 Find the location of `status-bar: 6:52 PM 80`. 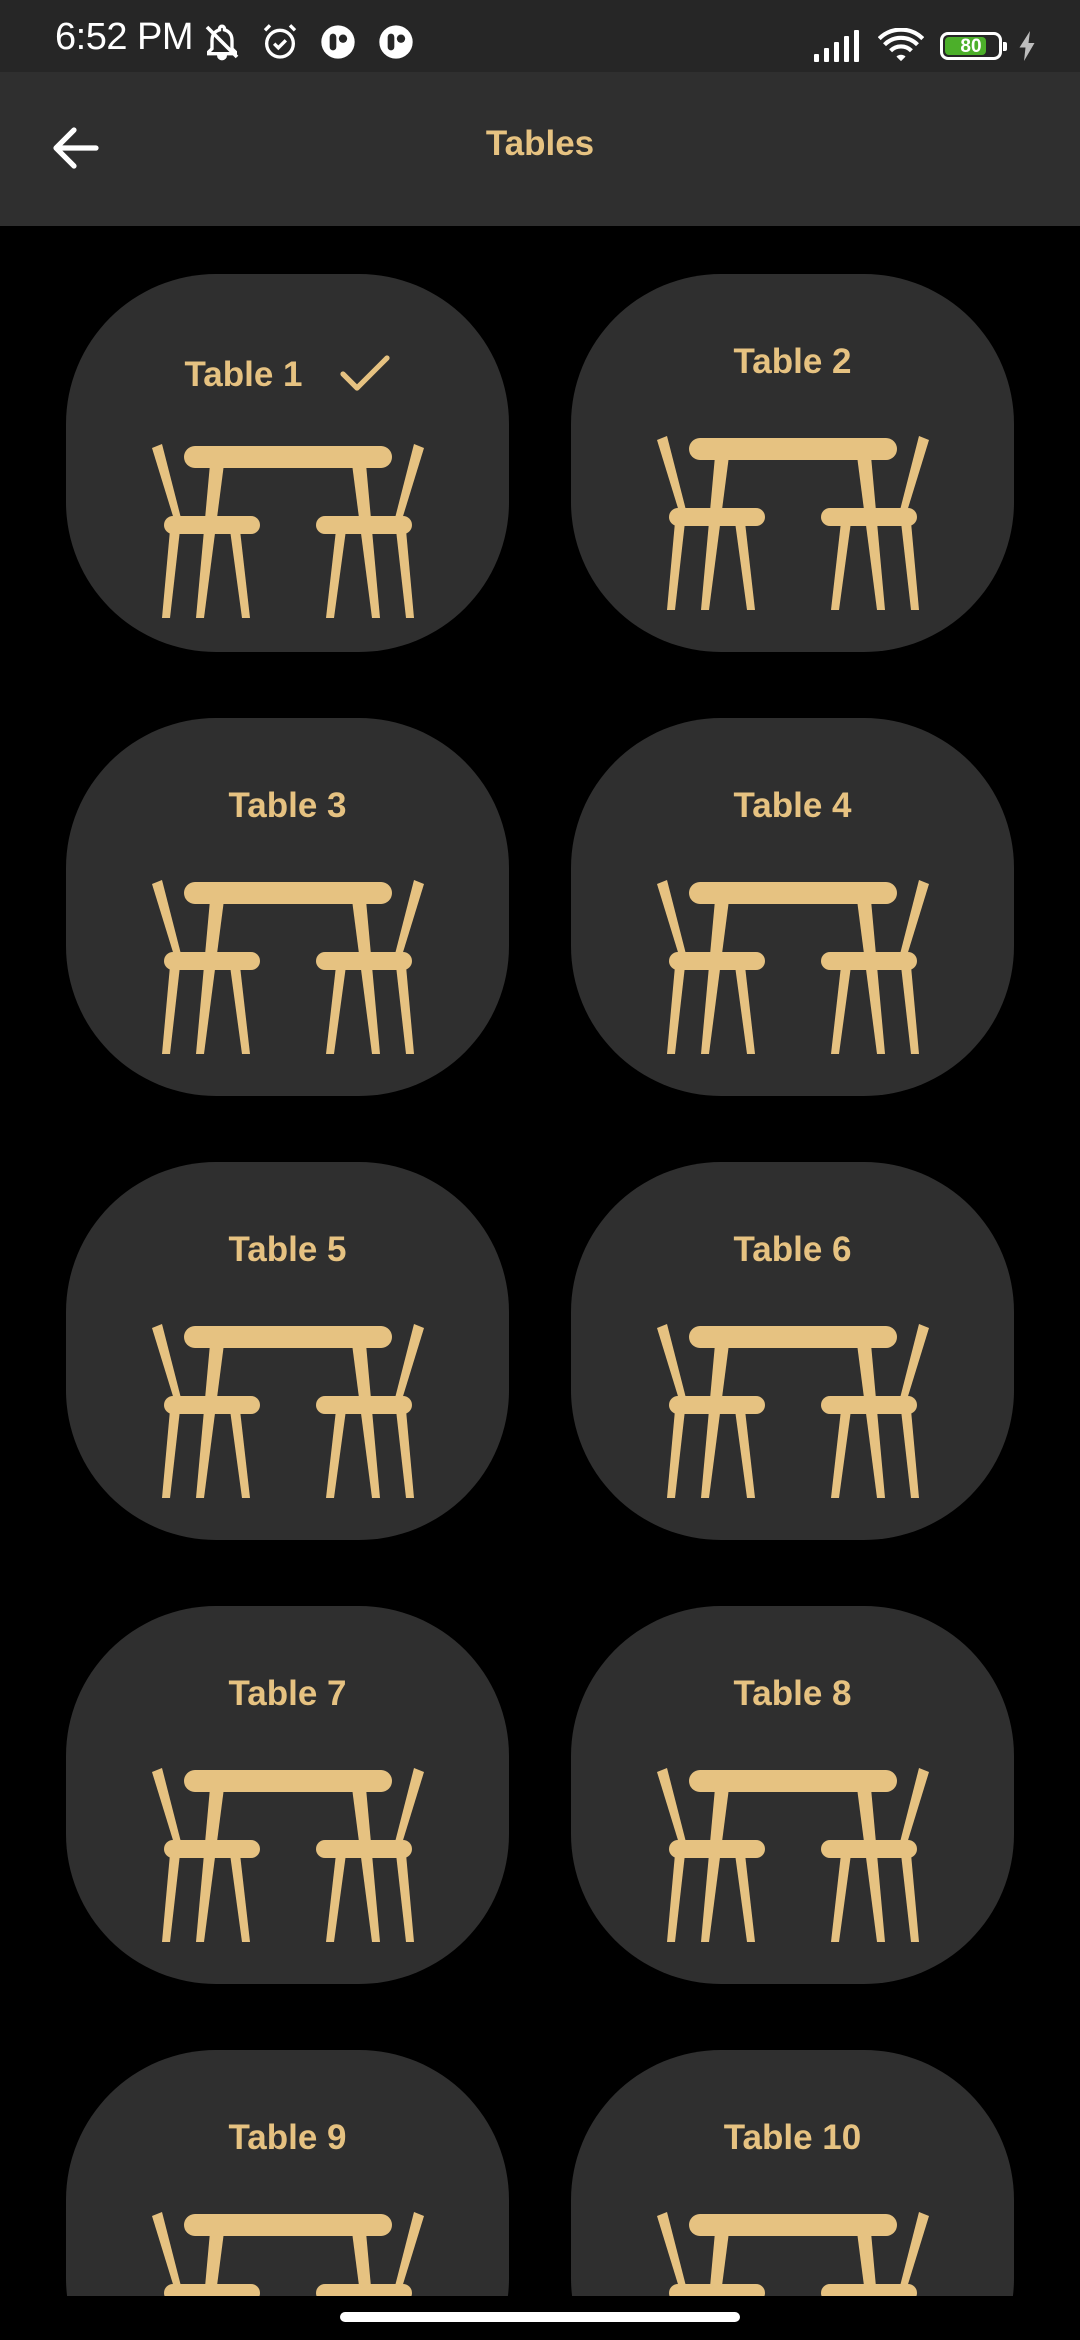

status-bar: 6:52 PM 80 is located at coordinates (540, 36).